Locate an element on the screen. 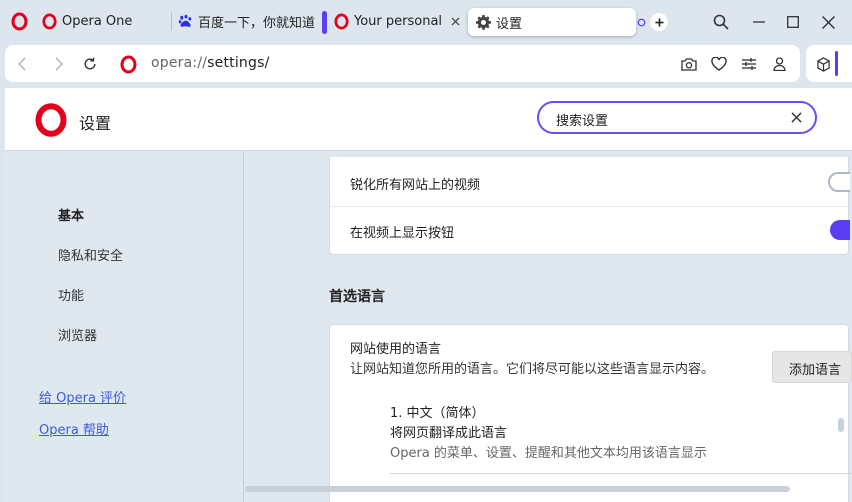  tab-search-button is located at coordinates (721, 22).